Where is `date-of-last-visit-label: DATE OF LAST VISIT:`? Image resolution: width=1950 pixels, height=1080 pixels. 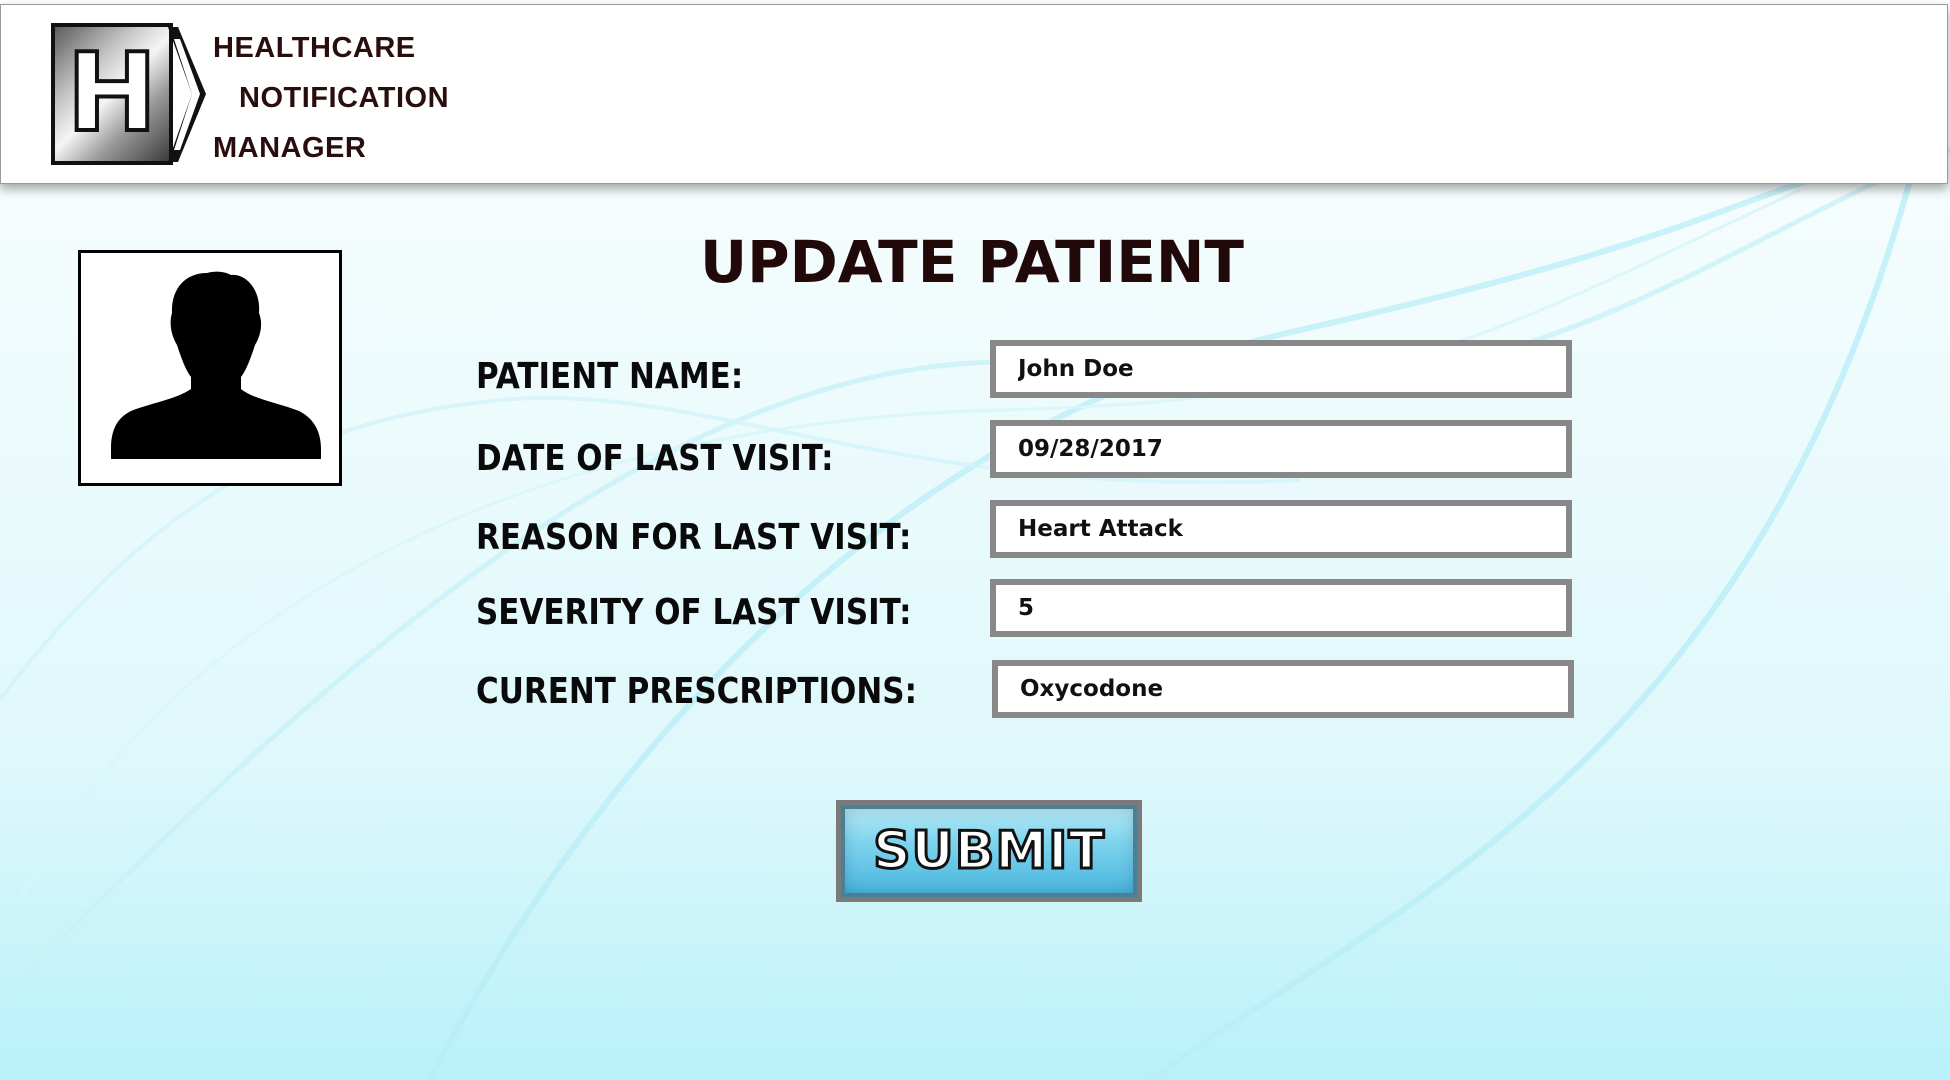 date-of-last-visit-label: DATE OF LAST VISIT: is located at coordinates (655, 458).